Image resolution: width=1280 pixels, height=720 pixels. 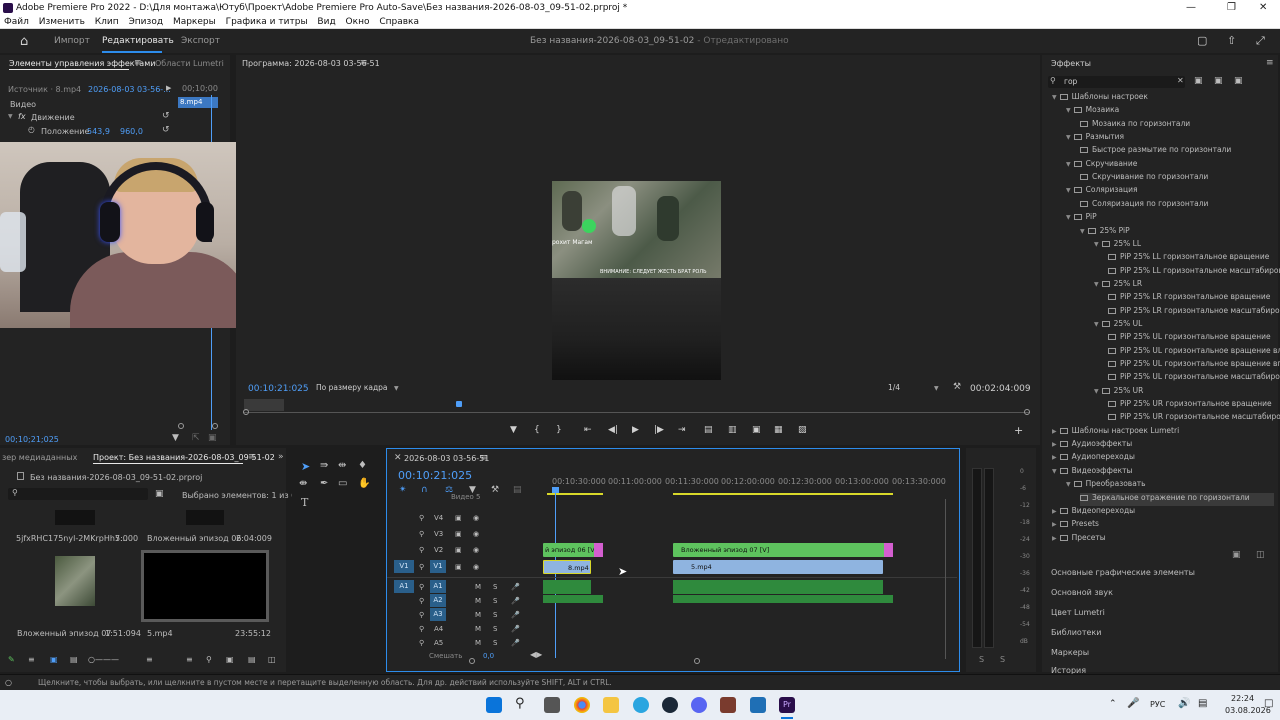 I want to click on position-x-value: 543,9, so click(x=98, y=131).